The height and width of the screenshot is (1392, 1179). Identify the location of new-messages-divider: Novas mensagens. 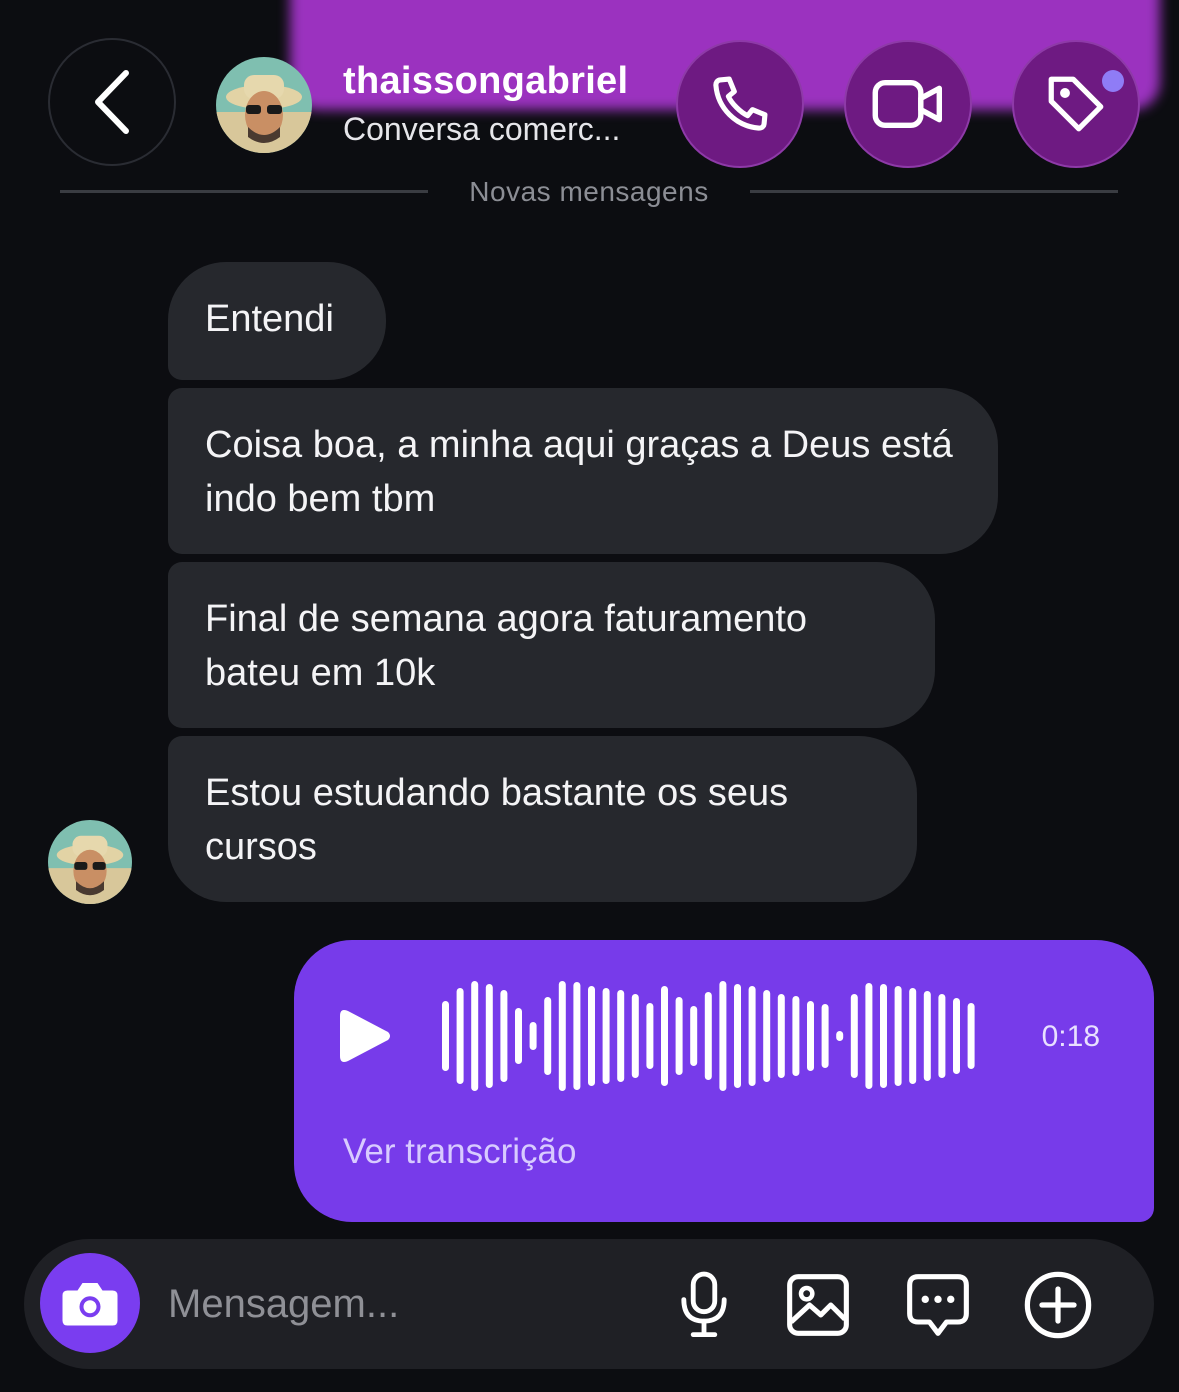
(589, 193).